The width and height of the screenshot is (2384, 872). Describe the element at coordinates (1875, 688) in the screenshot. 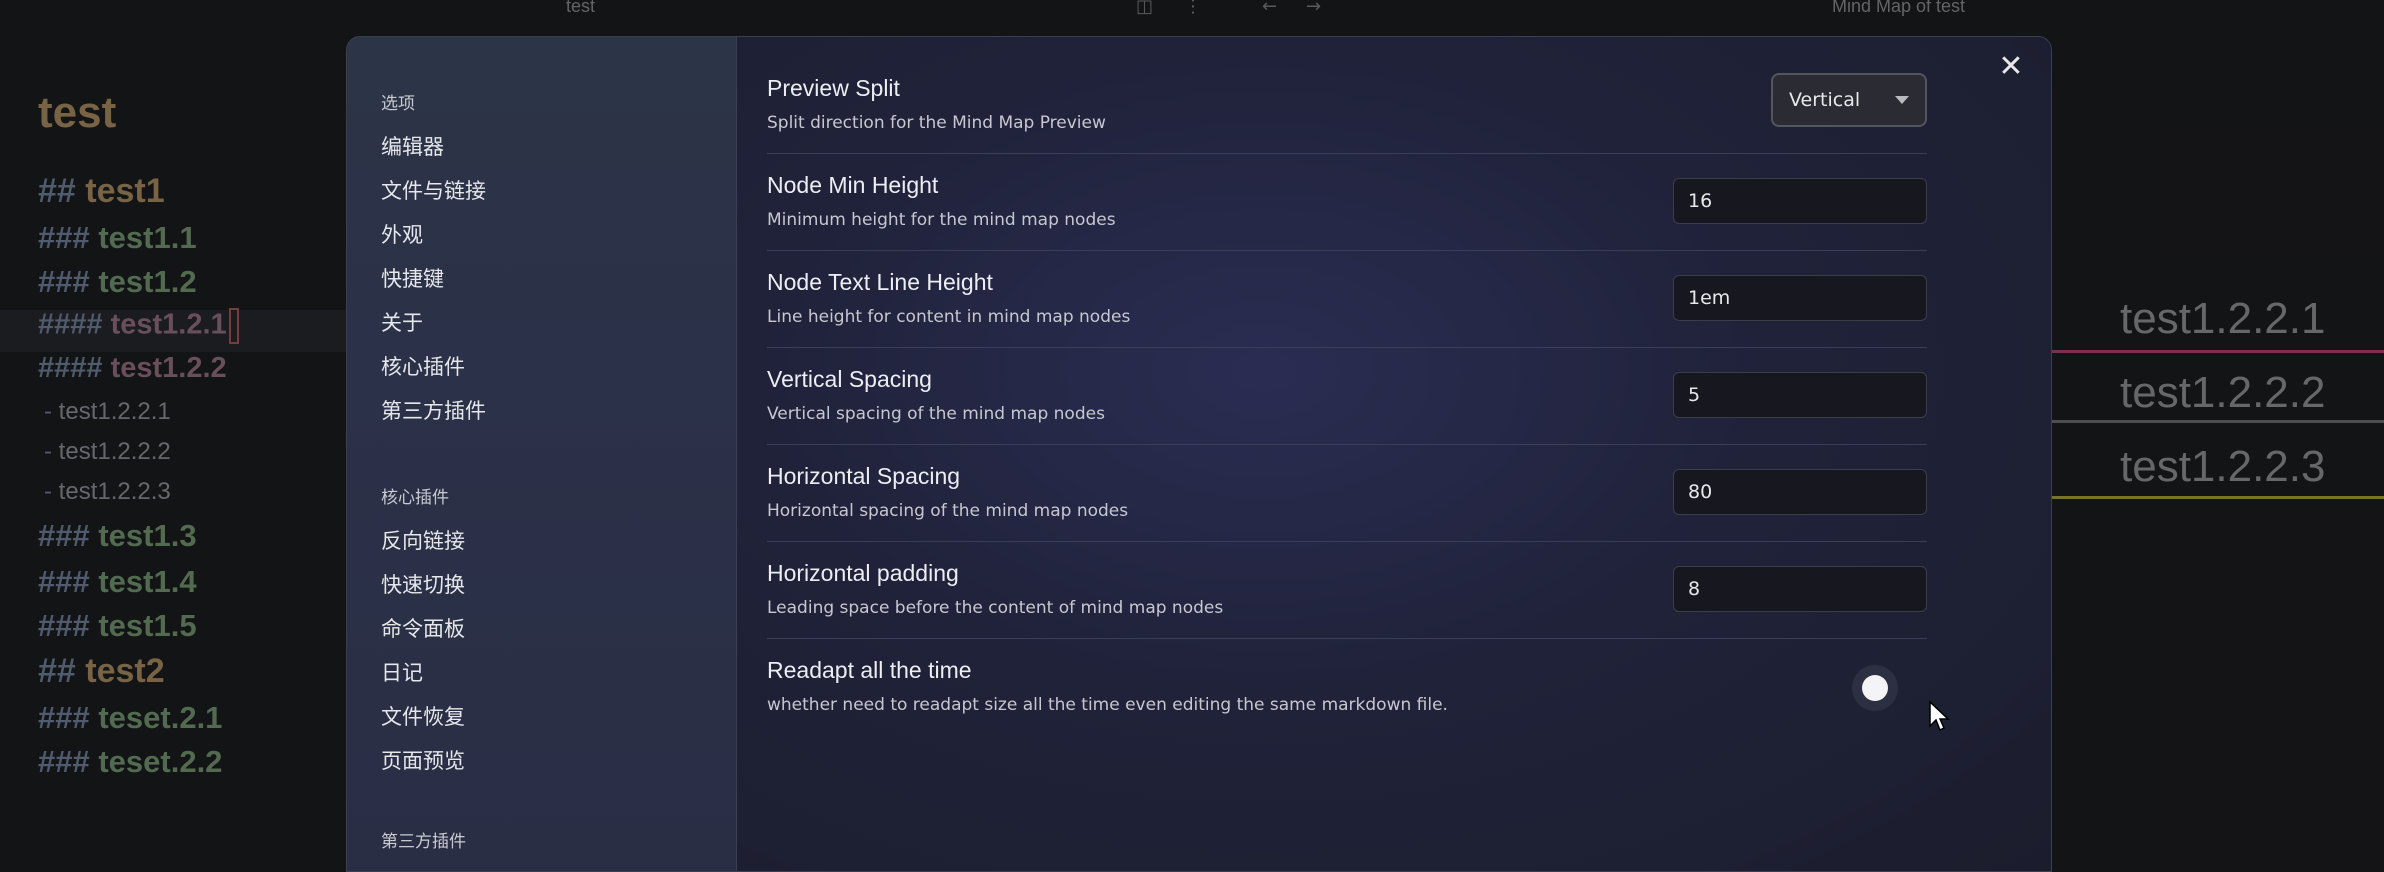

I see `toggle-knob` at that location.